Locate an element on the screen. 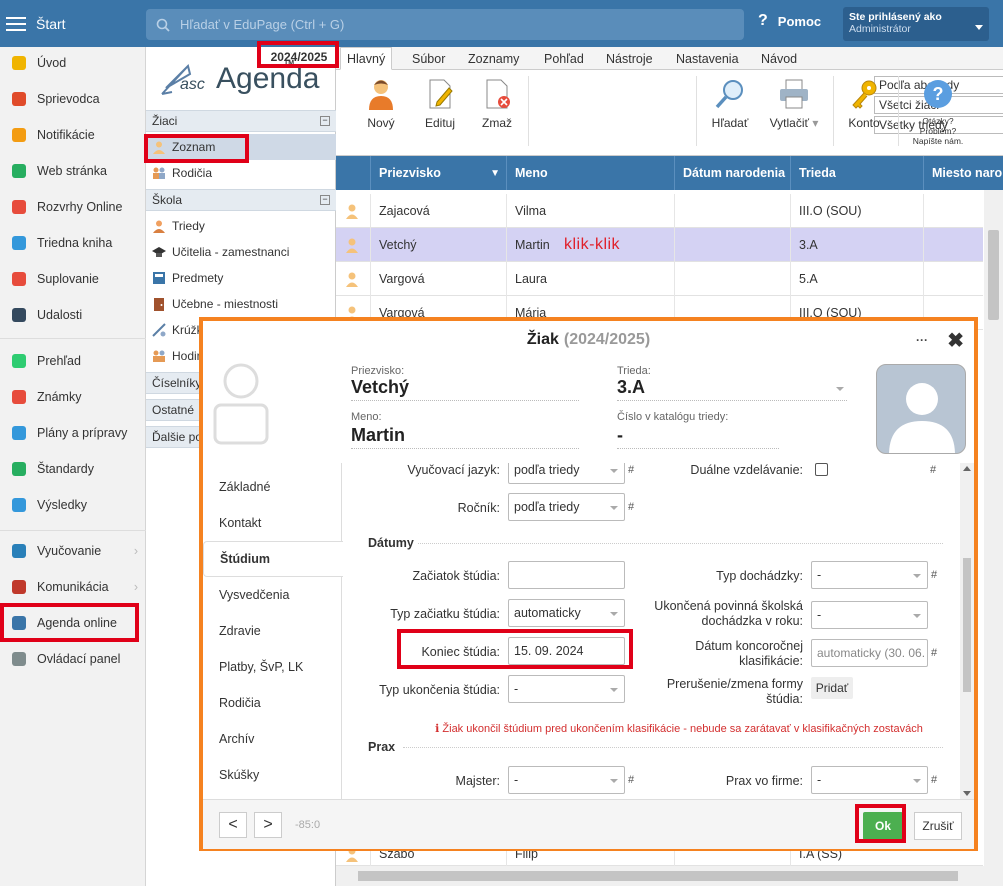 The height and width of the screenshot is (886, 1003). dialog-tab-2: Kontakt is located at coordinates (272, 523).